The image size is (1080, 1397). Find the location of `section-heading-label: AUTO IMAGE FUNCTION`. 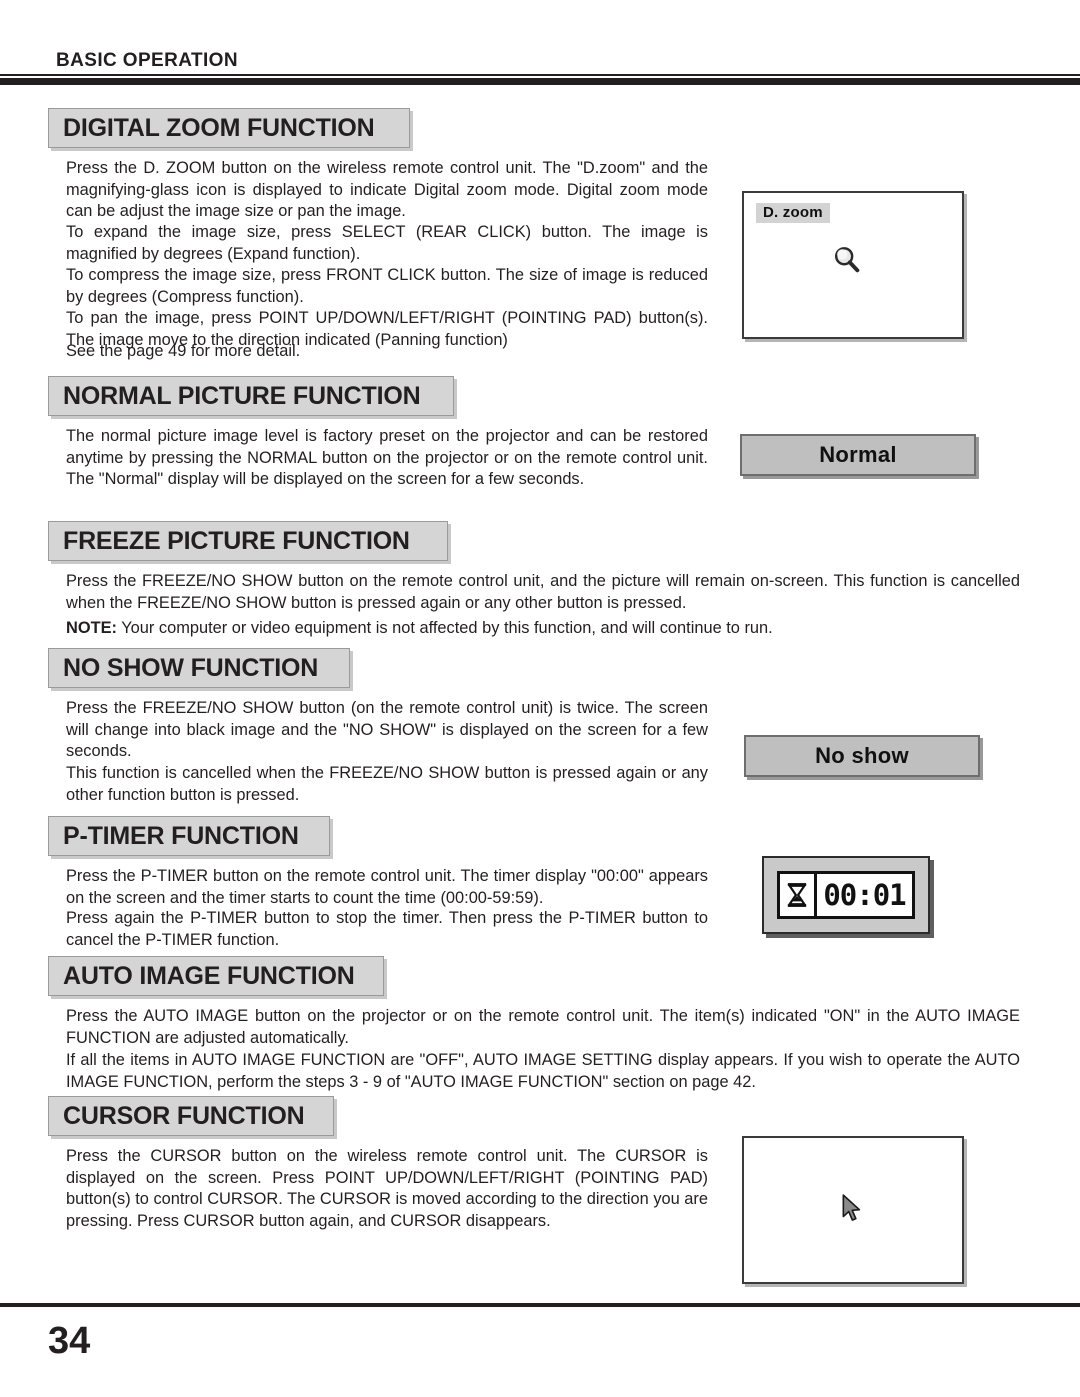

section-heading-label: AUTO IMAGE FUNCTION is located at coordinates (209, 975).